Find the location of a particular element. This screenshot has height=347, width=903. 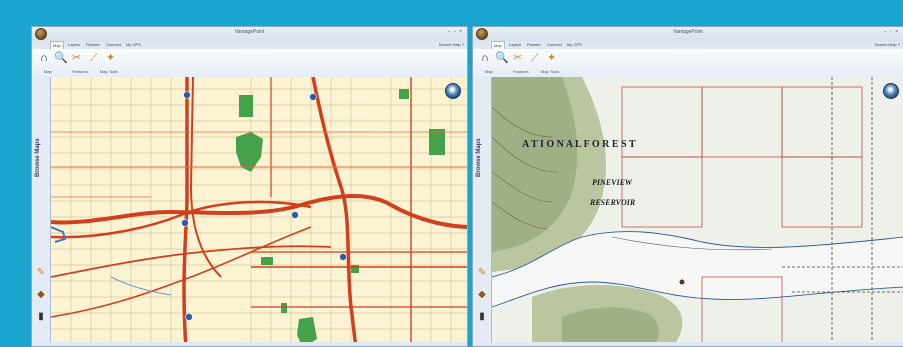

forest-label: A T I O N A L F O R E S T is located at coordinates (579, 144).